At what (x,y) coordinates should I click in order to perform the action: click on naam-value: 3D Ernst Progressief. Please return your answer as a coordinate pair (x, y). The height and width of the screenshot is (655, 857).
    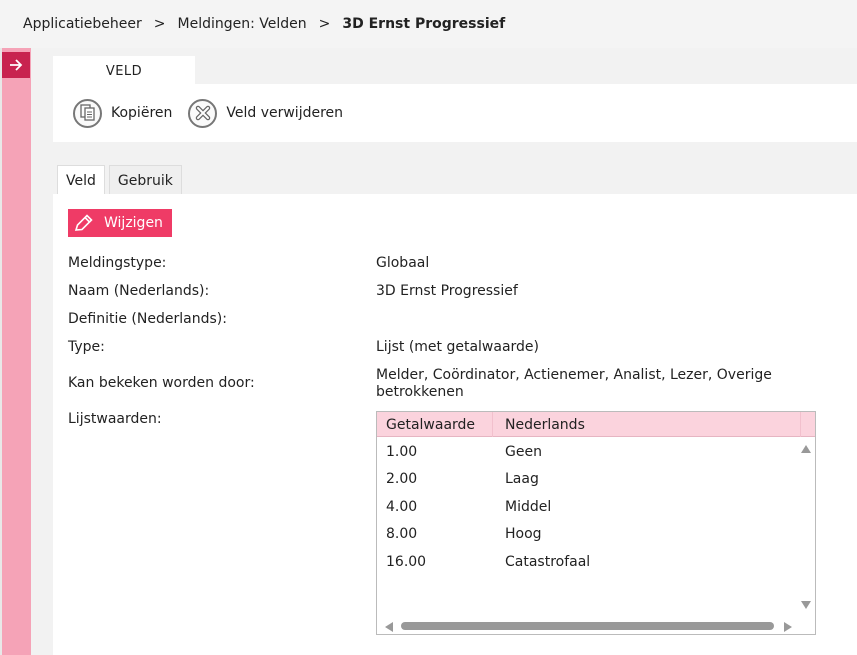
    Looking at the image, I should click on (447, 291).